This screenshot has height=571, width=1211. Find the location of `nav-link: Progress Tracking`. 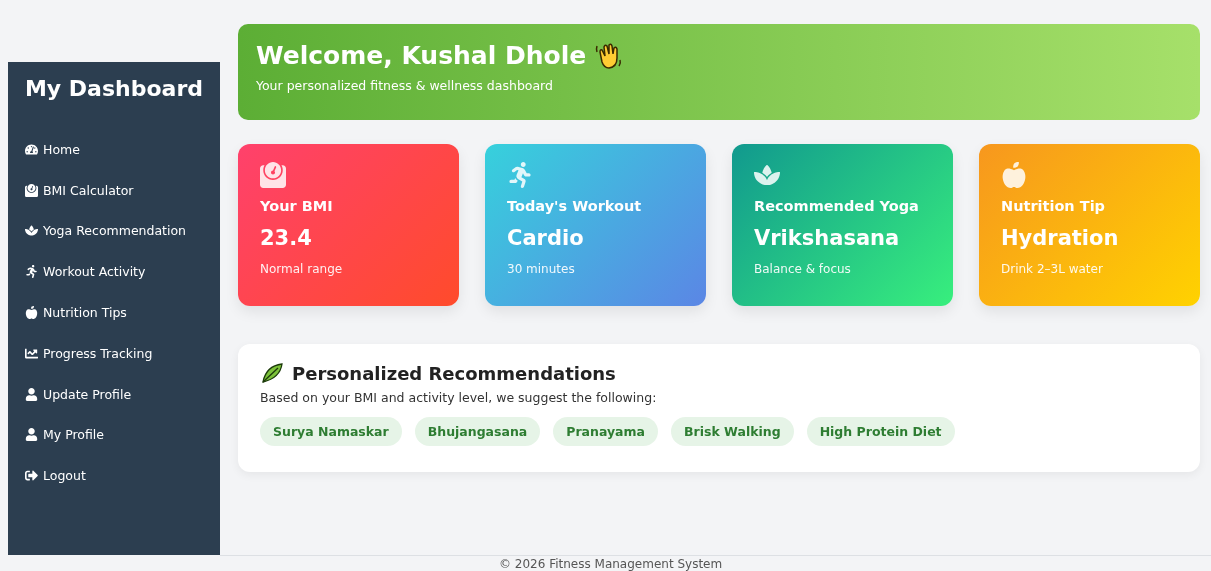

nav-link: Progress Tracking is located at coordinates (114, 353).